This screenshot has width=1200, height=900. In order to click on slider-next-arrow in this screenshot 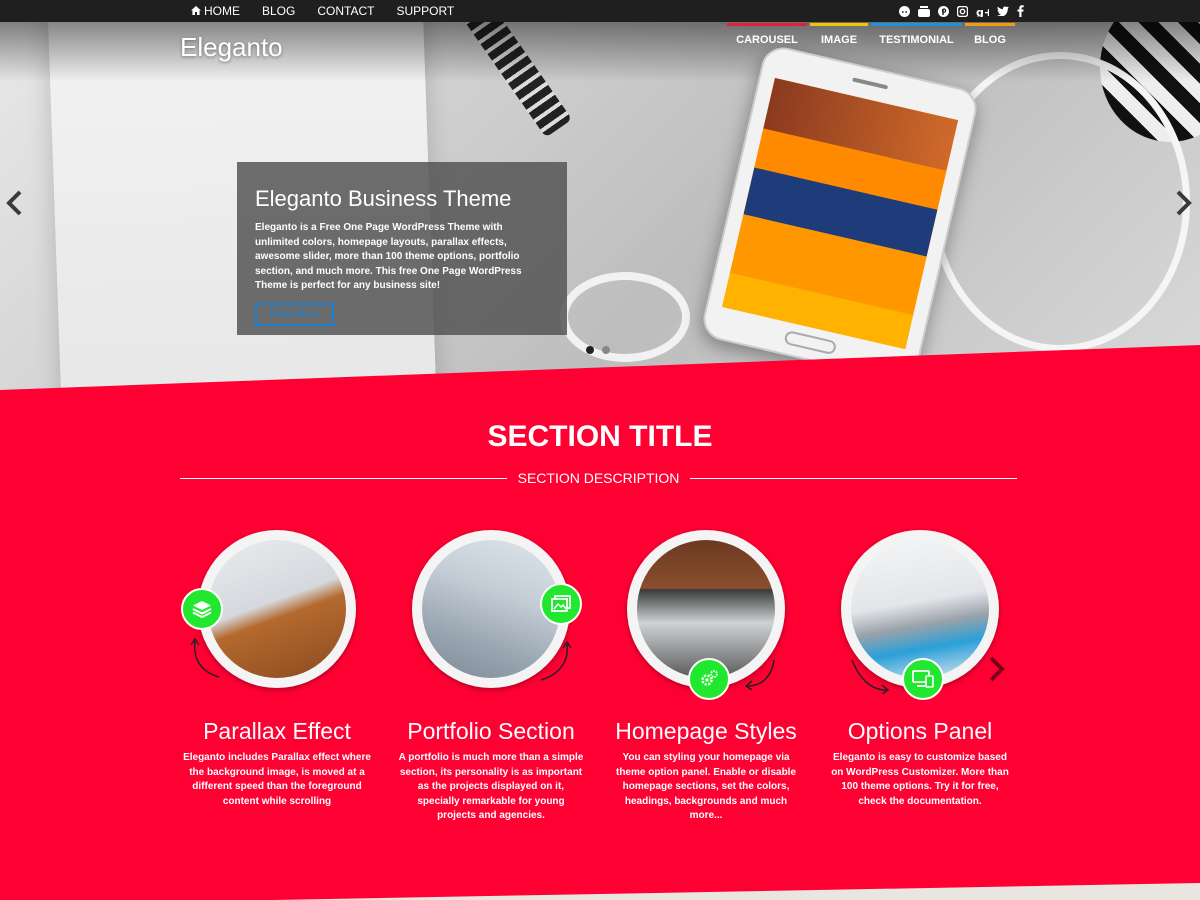, I will do `click(1184, 207)`.